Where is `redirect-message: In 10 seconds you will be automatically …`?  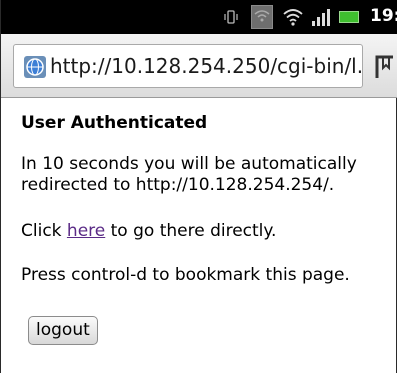 redirect-message: In 10 seconds you will be automatically … is located at coordinates (189, 174).